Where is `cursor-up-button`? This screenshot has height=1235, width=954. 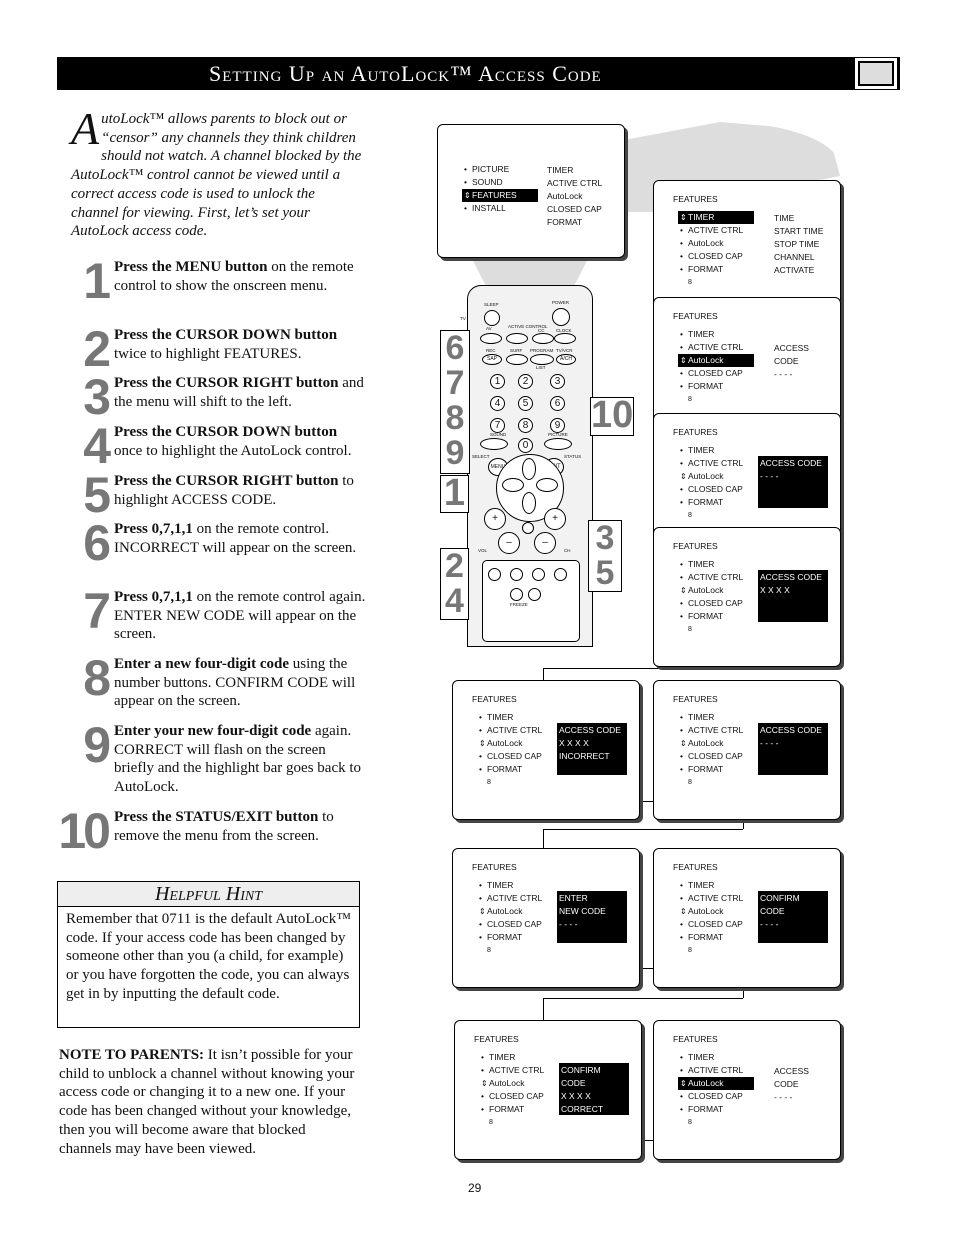
cursor-up-button is located at coordinates (529, 469).